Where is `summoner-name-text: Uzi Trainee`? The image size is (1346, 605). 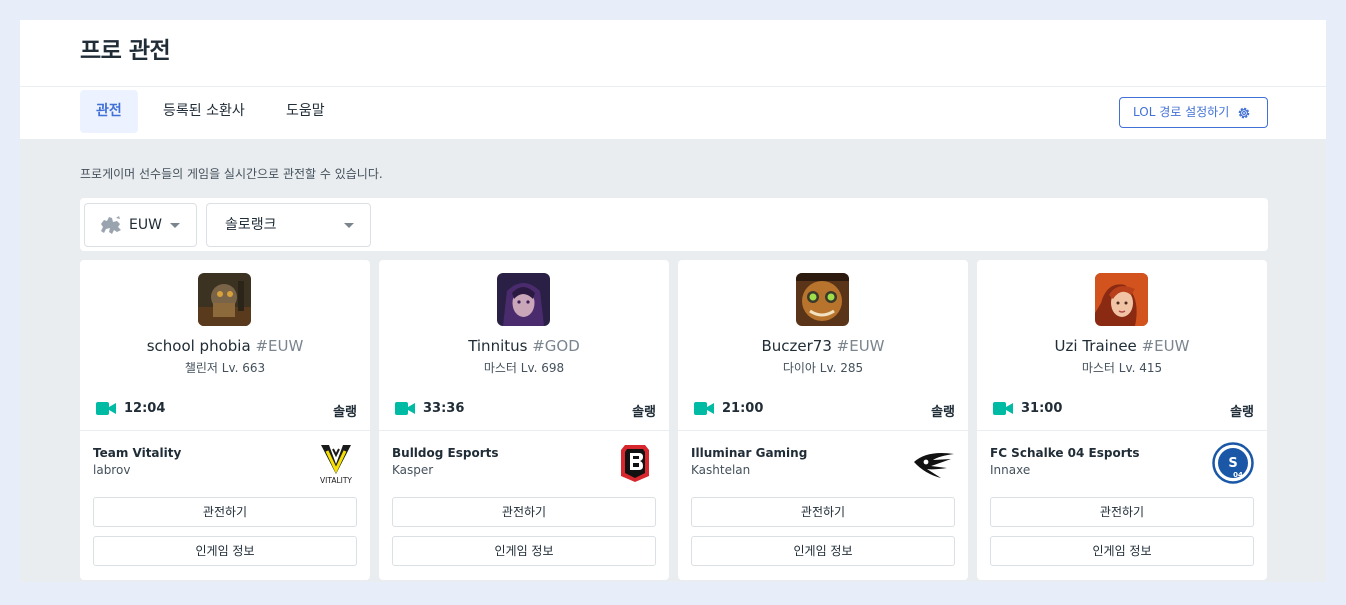
summoner-name-text: Uzi Trainee is located at coordinates (1095, 346).